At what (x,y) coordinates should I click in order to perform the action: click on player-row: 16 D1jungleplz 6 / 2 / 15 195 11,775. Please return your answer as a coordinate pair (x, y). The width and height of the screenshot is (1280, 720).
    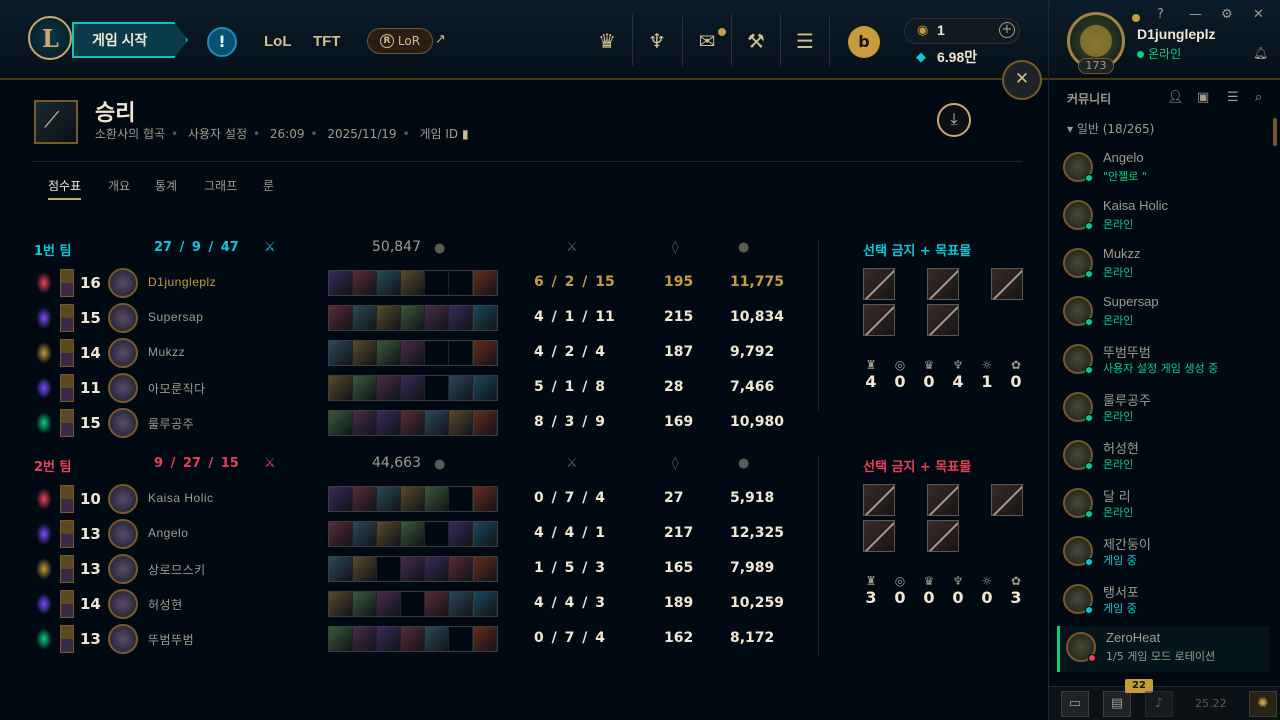
    Looking at the image, I should click on (415, 283).